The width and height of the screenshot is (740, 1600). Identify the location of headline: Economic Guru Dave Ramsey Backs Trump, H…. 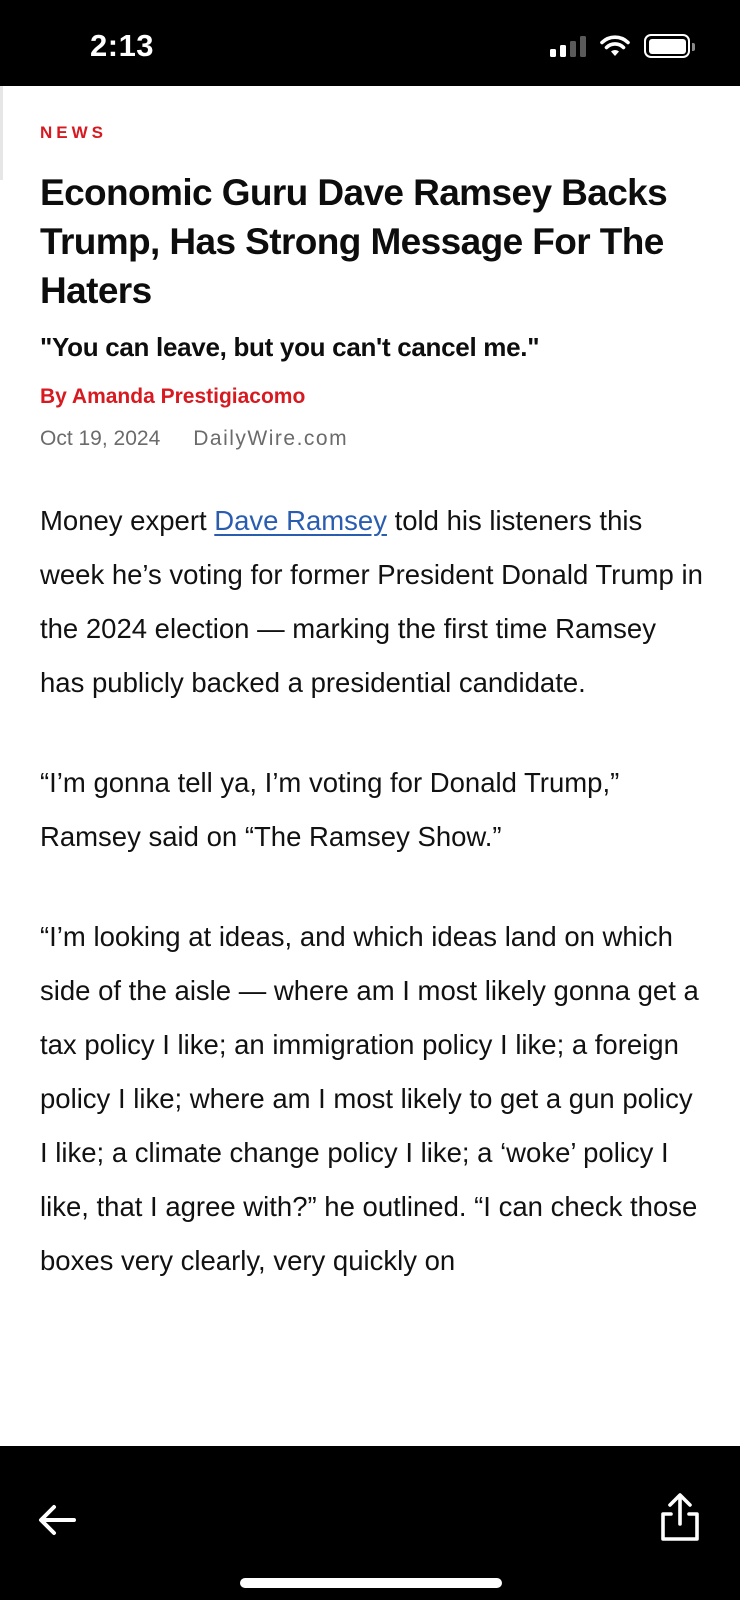
(354, 241).